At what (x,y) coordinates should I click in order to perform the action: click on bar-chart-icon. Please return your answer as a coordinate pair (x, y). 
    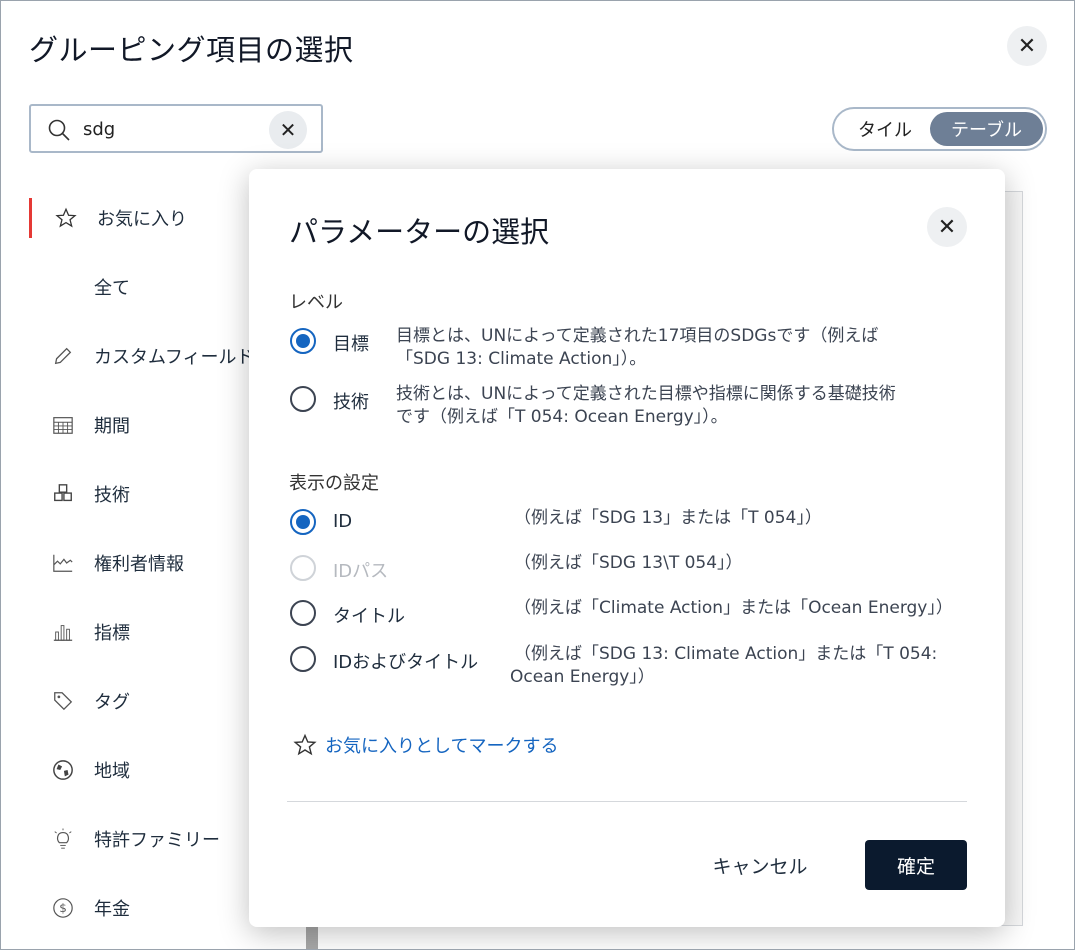
    Looking at the image, I should click on (63, 632).